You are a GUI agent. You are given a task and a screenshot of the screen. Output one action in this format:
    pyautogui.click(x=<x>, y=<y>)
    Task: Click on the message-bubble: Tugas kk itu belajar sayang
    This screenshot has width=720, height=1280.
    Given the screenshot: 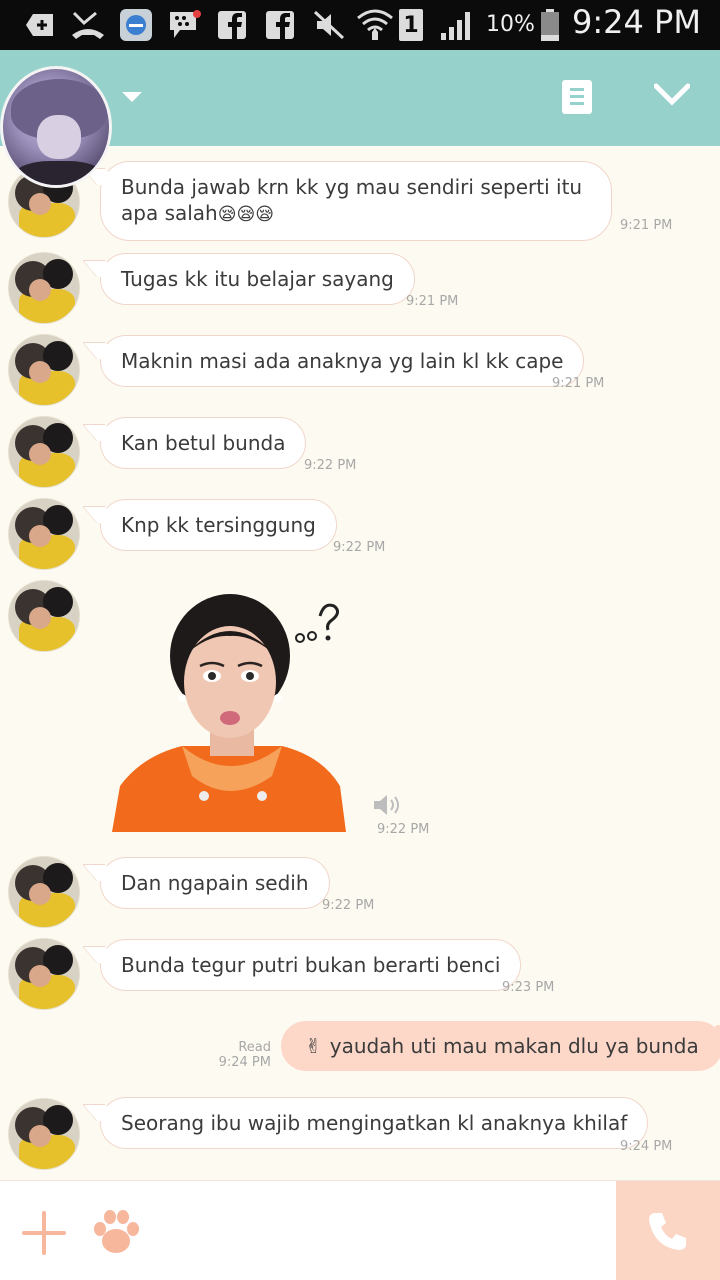 What is the action you would take?
    pyautogui.click(x=257, y=279)
    